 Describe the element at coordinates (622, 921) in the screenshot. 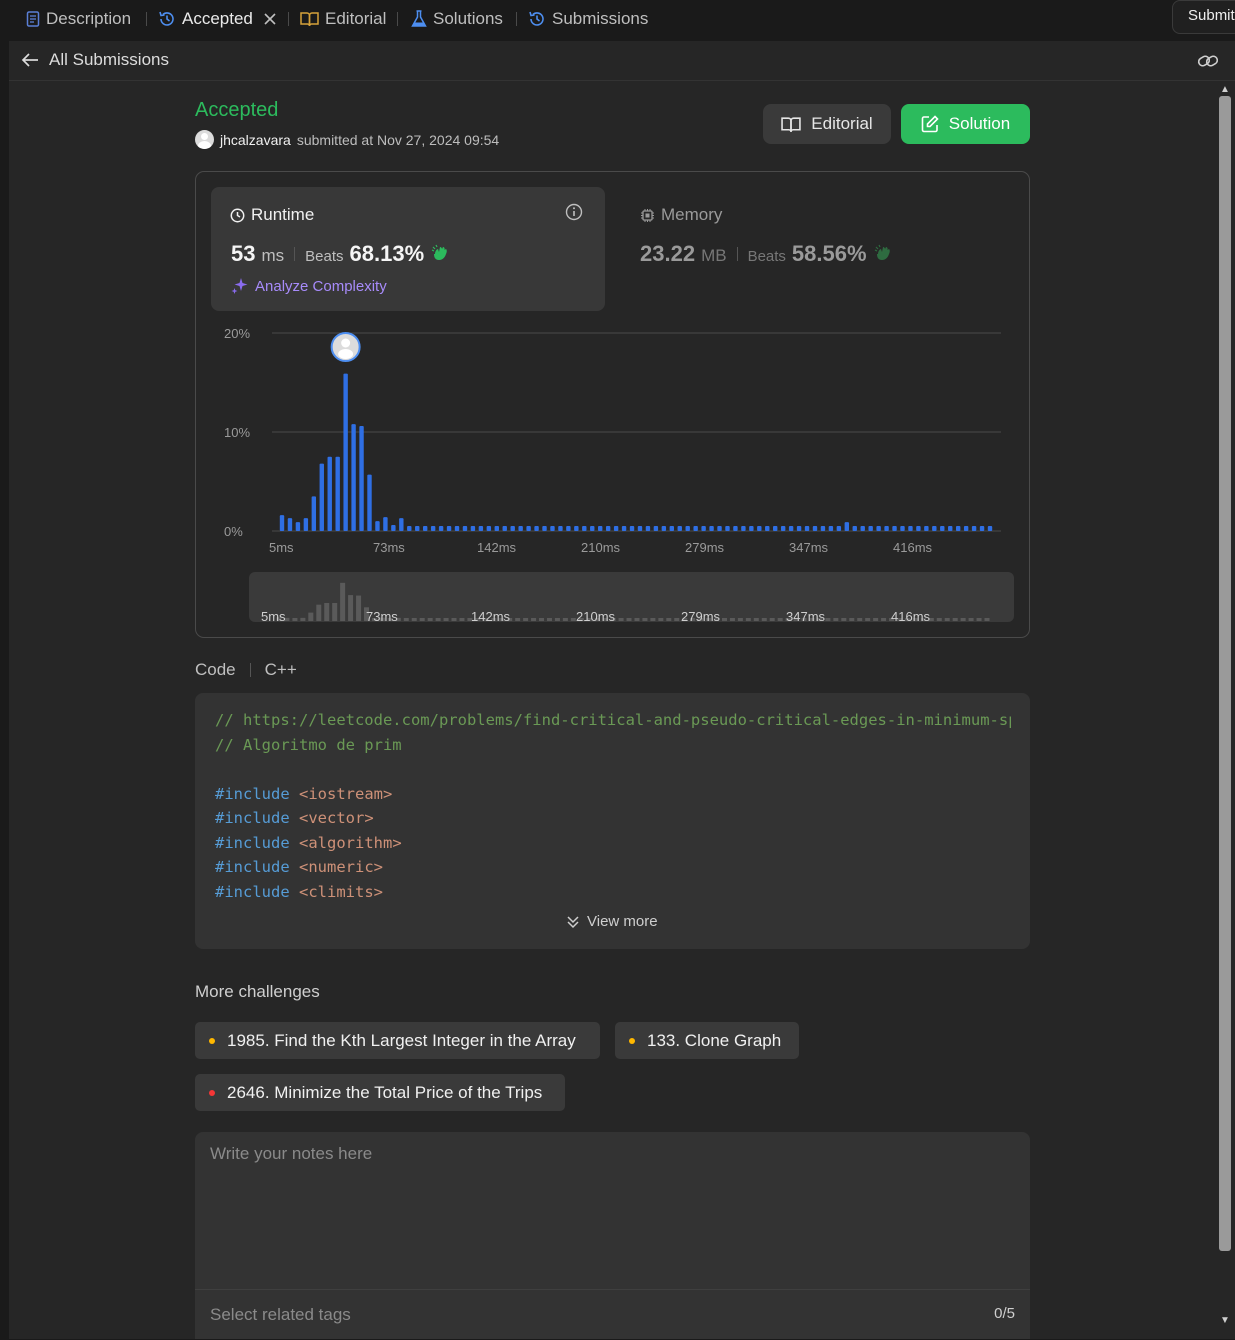

I see `view-more-label: View more` at that location.